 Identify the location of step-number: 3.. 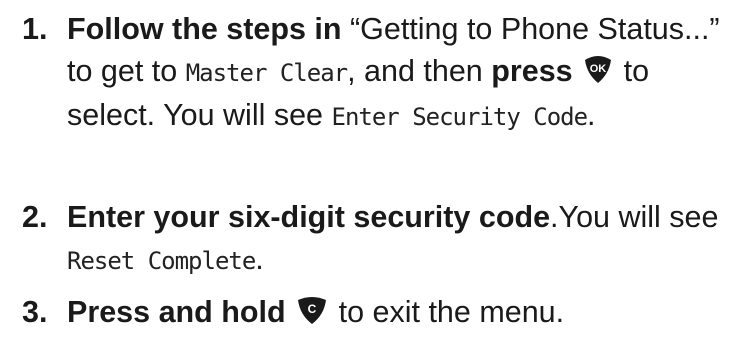
(35, 312).